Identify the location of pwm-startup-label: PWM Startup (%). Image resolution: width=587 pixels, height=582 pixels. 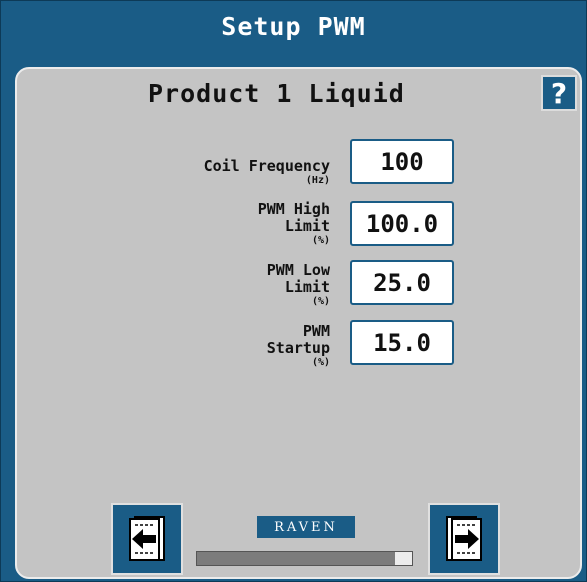
(298, 345).